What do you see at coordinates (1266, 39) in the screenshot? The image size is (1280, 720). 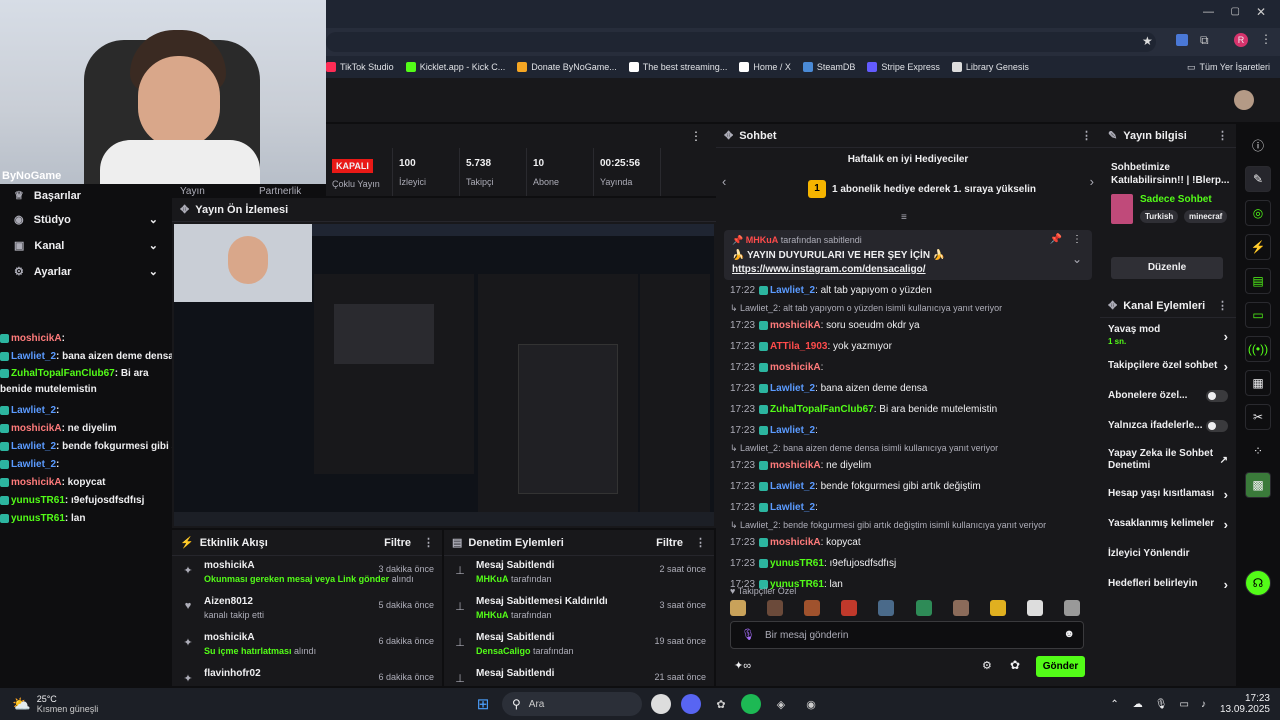 I see `menu-icon: ⋮` at bounding box center [1266, 39].